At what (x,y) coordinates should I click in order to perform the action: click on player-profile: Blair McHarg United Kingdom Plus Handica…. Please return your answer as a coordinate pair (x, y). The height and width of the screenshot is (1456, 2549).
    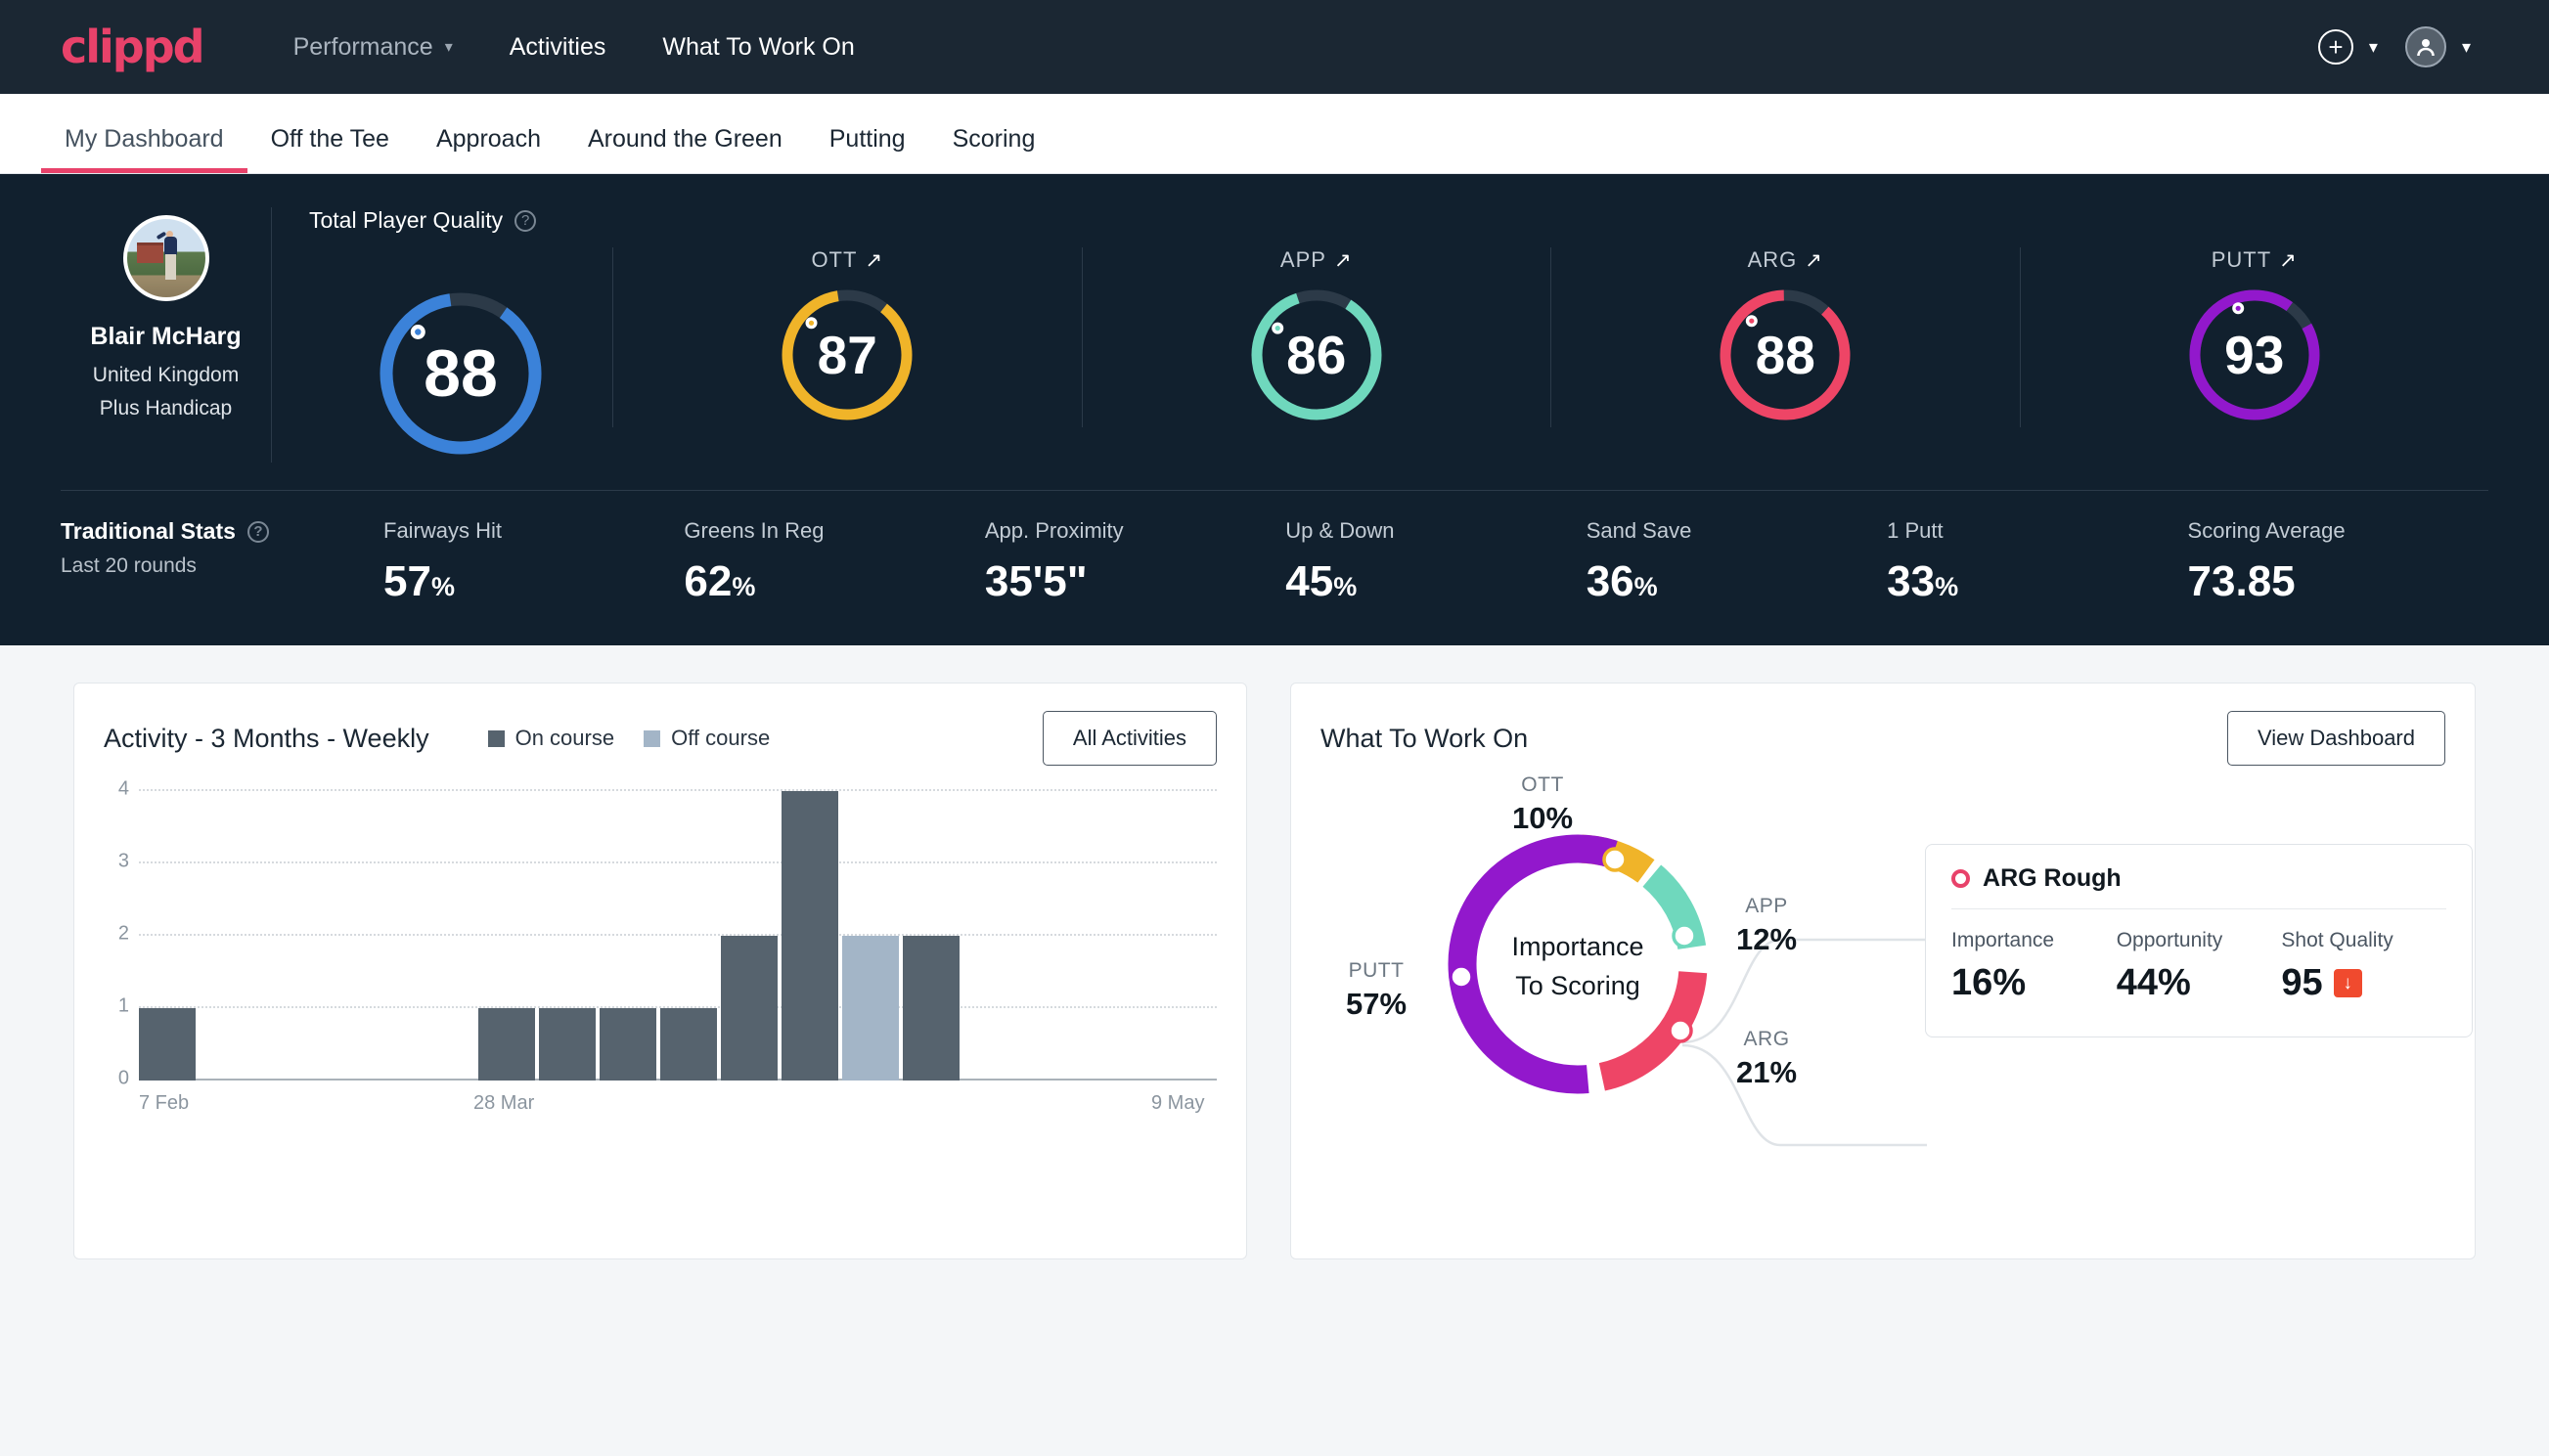
    Looking at the image, I should click on (166, 318).